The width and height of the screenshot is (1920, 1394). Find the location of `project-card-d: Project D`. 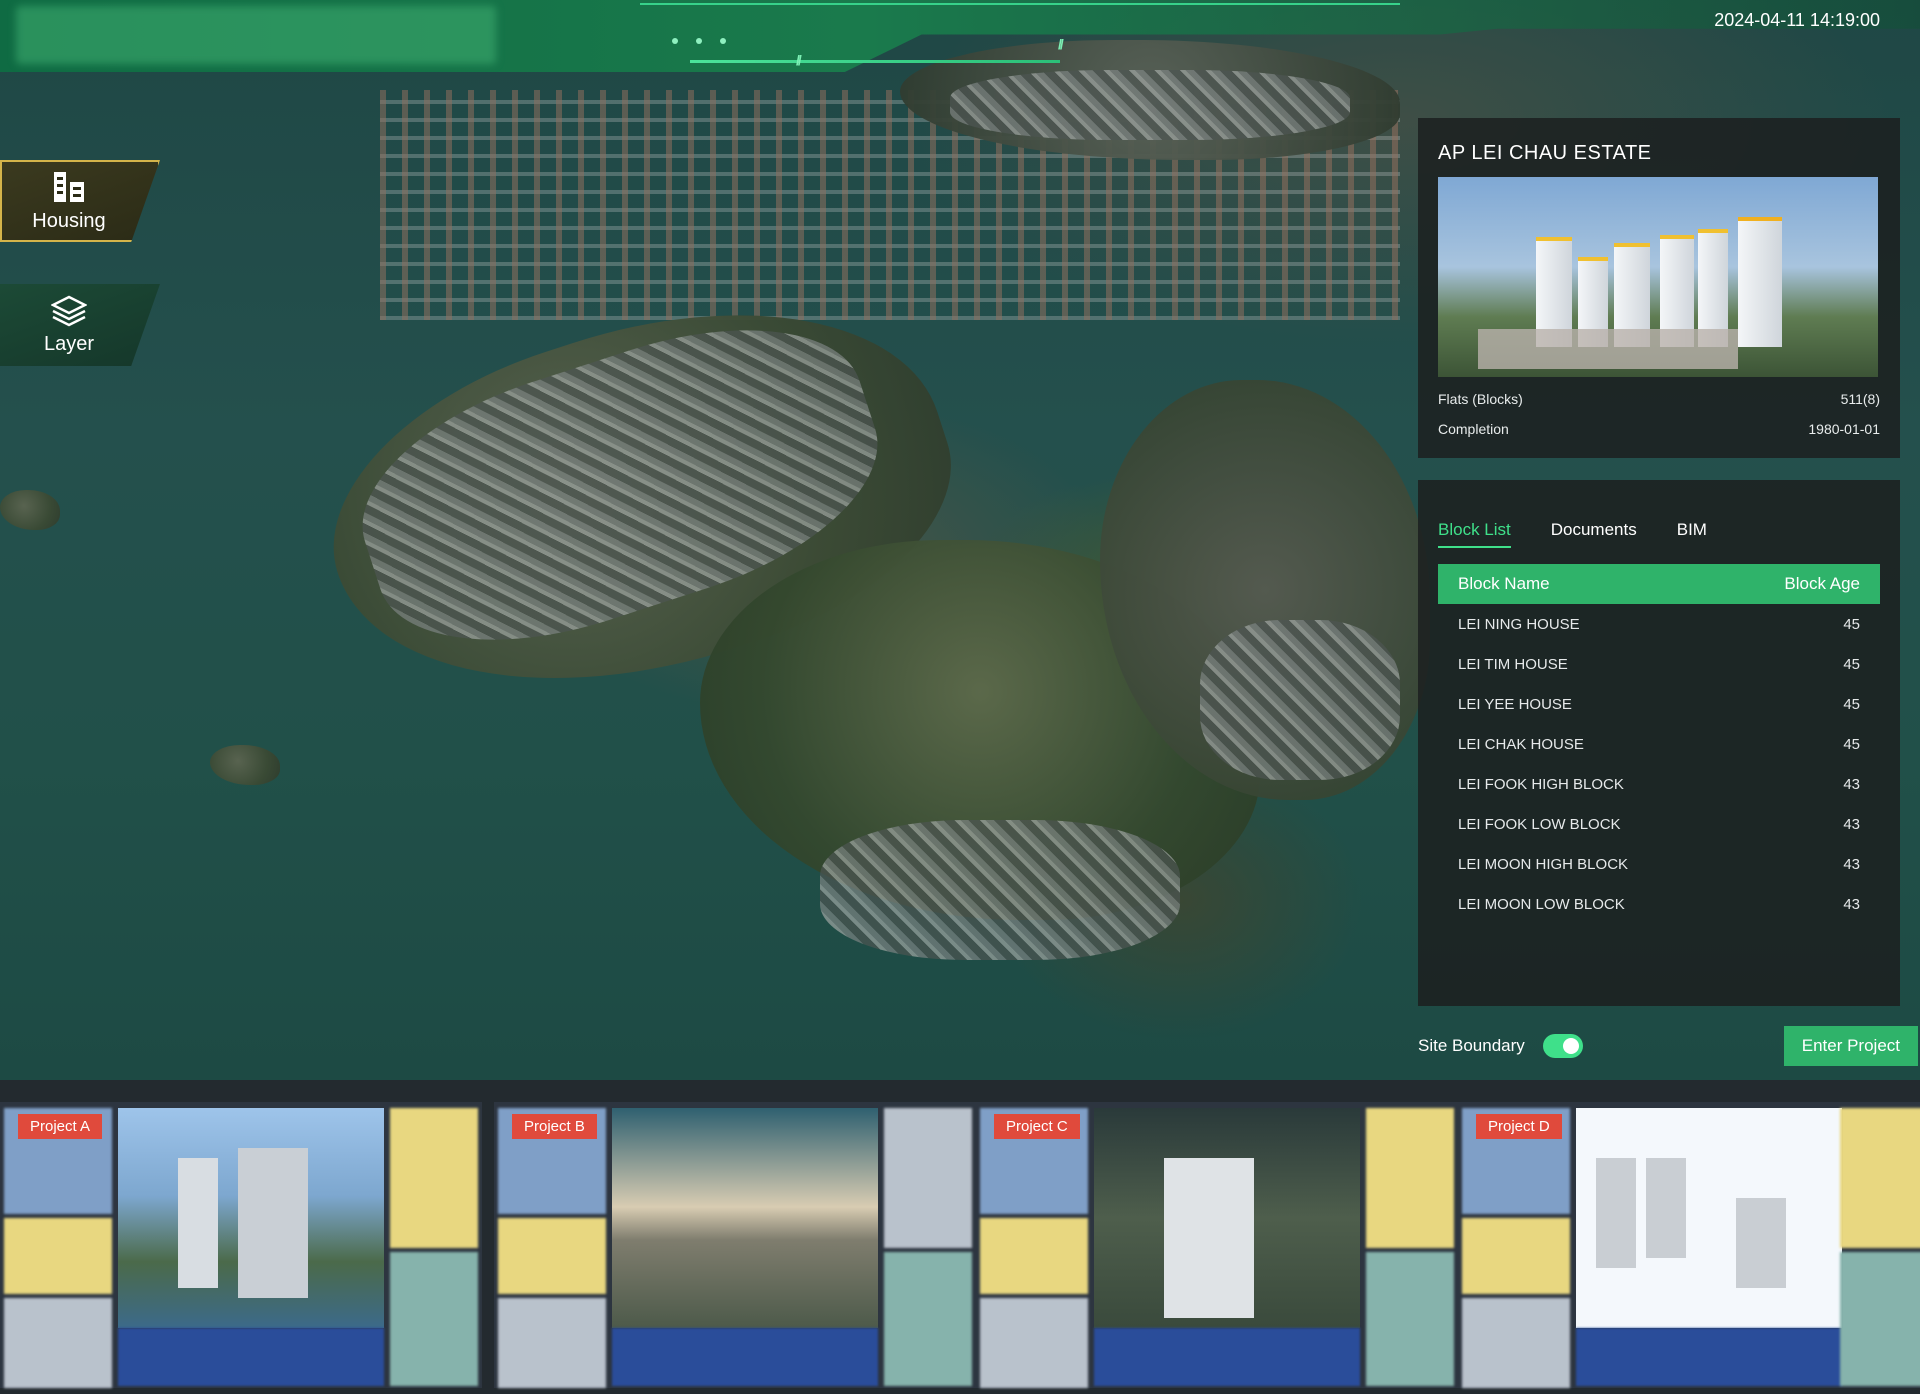

project-card-d: Project D is located at coordinates (1689, 1245).